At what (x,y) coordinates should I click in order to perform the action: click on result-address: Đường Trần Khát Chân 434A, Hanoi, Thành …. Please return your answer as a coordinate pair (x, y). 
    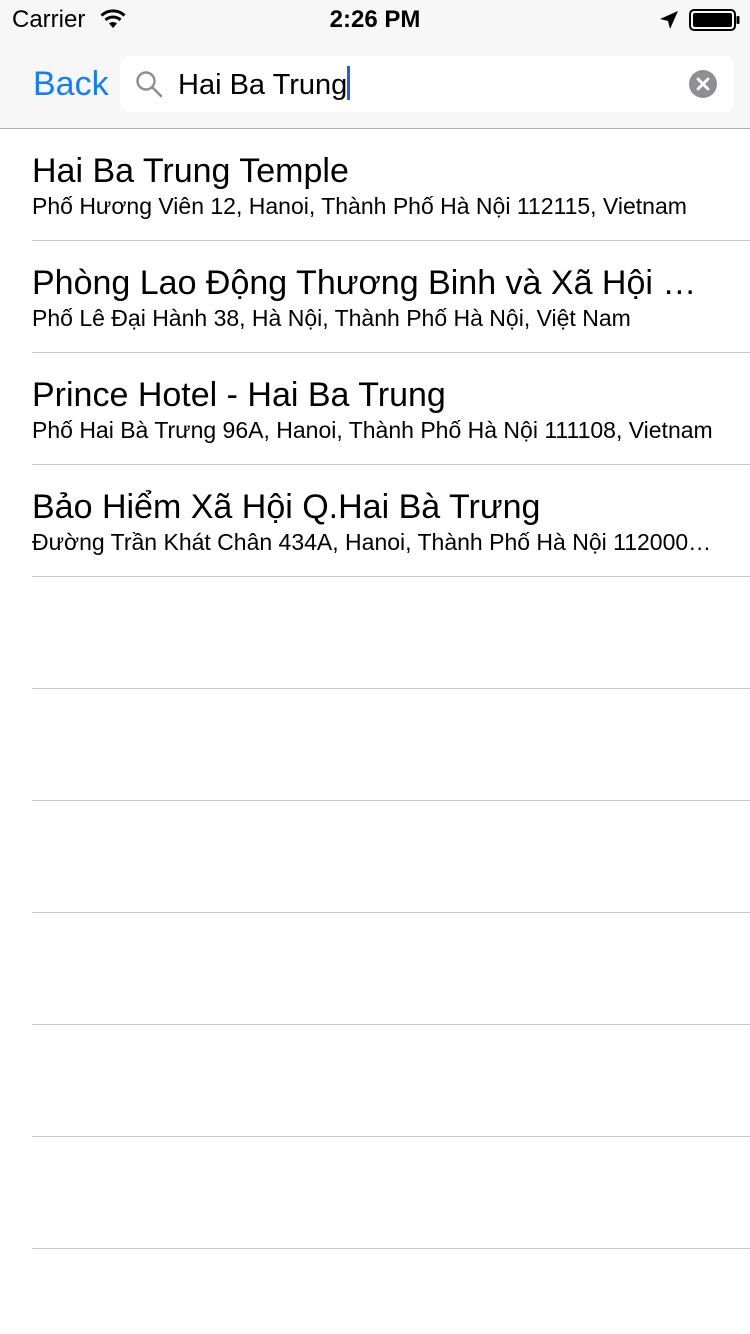
    Looking at the image, I should click on (374, 542).